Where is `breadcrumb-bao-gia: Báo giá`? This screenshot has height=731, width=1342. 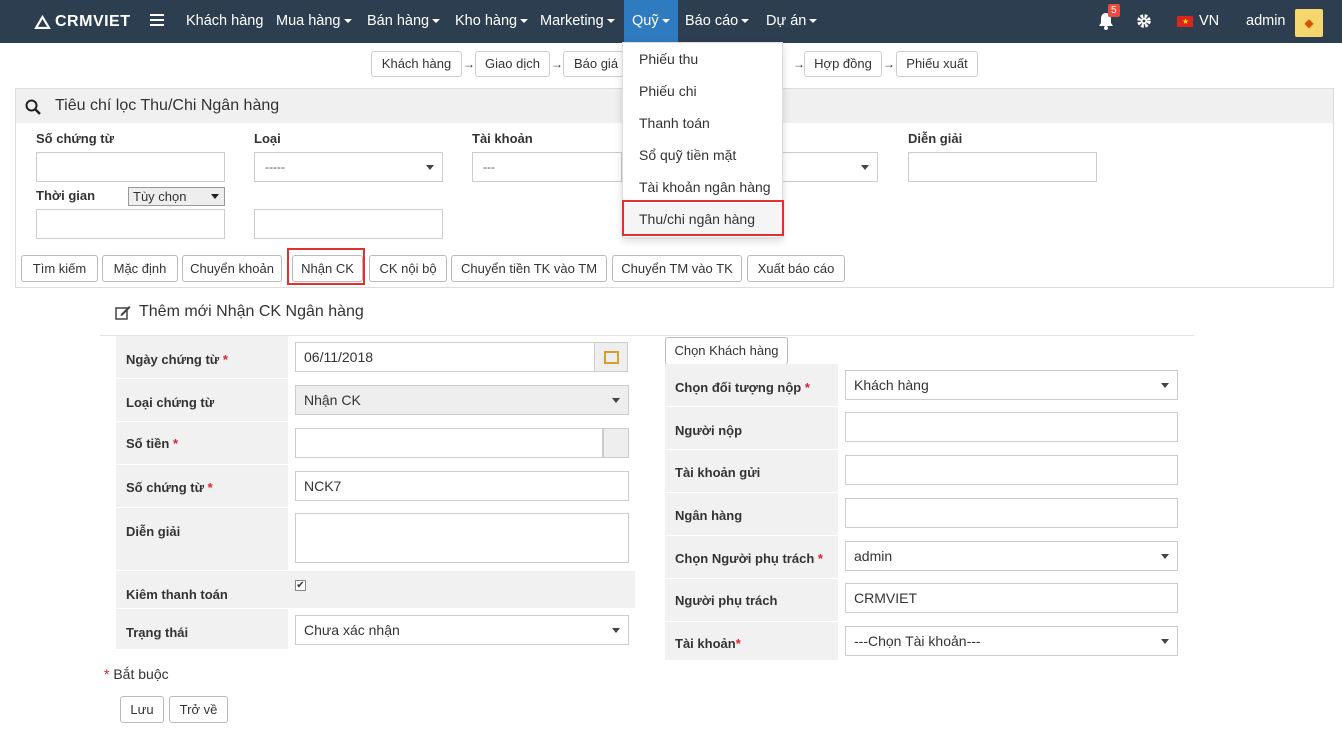
breadcrumb-bao-gia: Báo giá is located at coordinates (596, 64).